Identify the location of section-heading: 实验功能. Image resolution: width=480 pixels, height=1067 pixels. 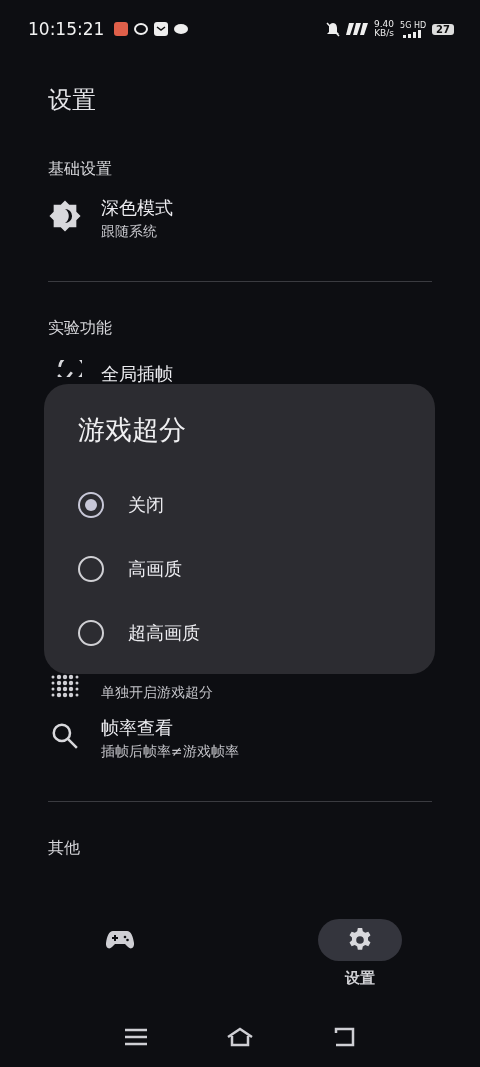
(80, 328).